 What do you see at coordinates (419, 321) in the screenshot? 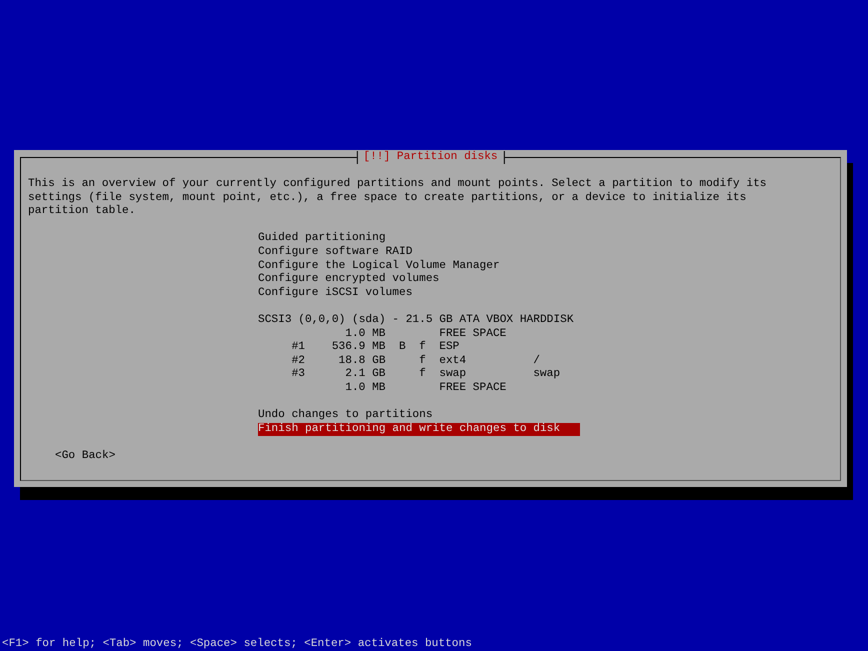
I see `disk-item: SCSI3 (0,0,0) (sda) - 21.5 GB ATA VBOX HARDDISK` at bounding box center [419, 321].